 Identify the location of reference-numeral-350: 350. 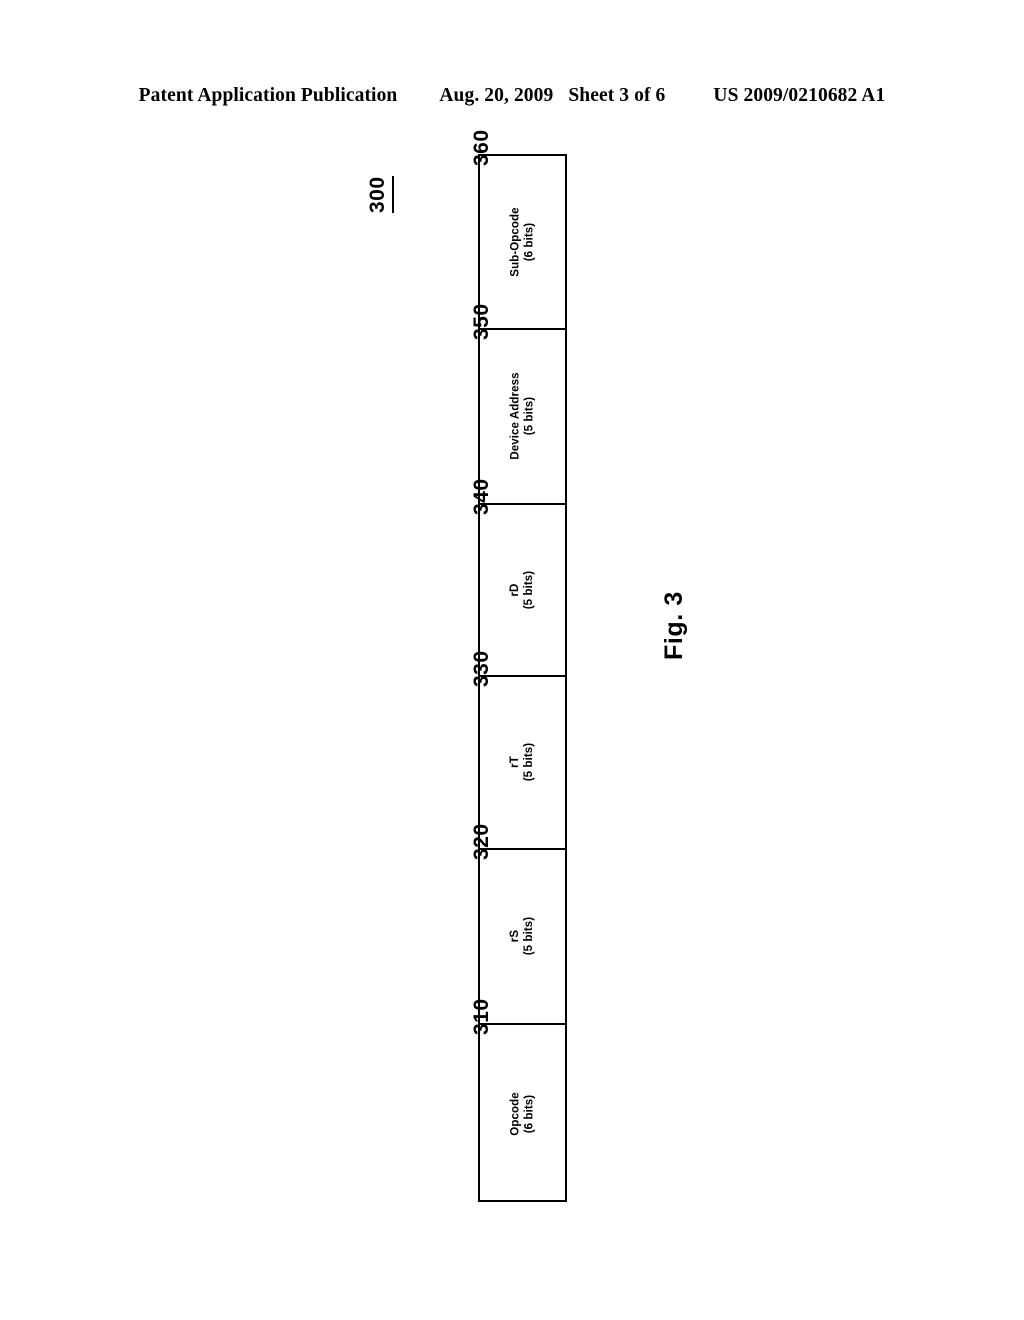
(481, 321).